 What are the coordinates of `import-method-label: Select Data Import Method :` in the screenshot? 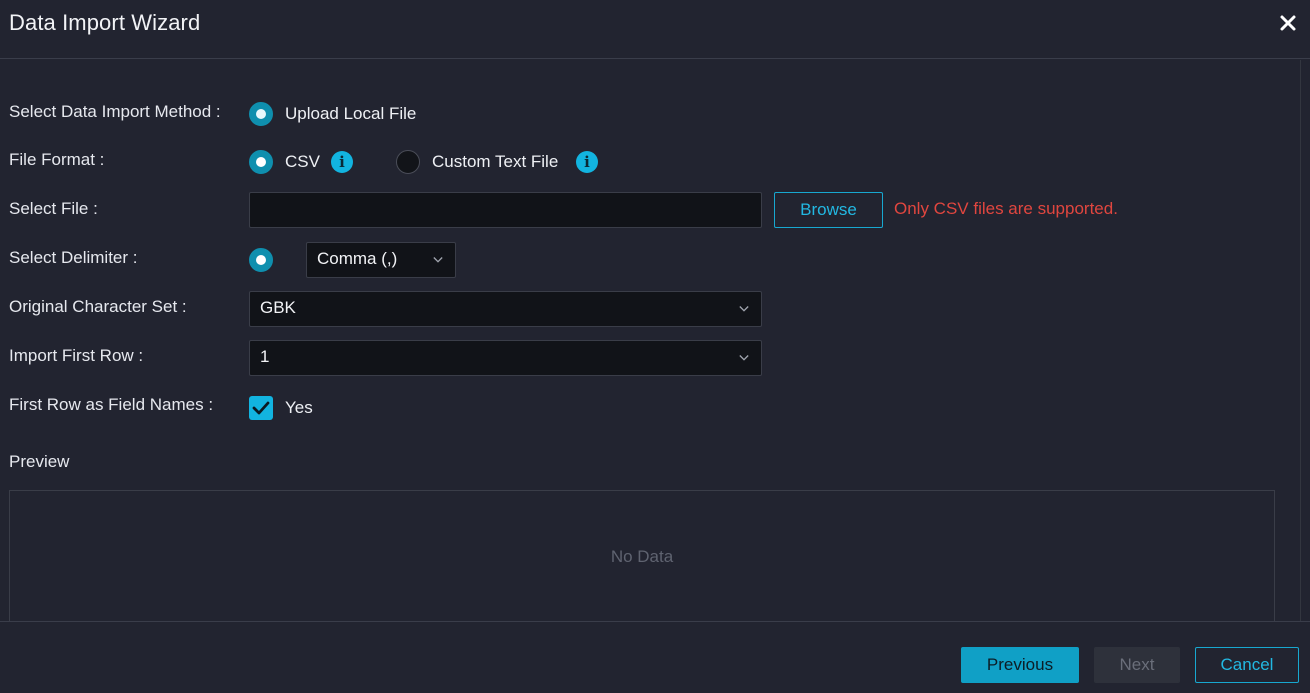 It's located at (115, 111).